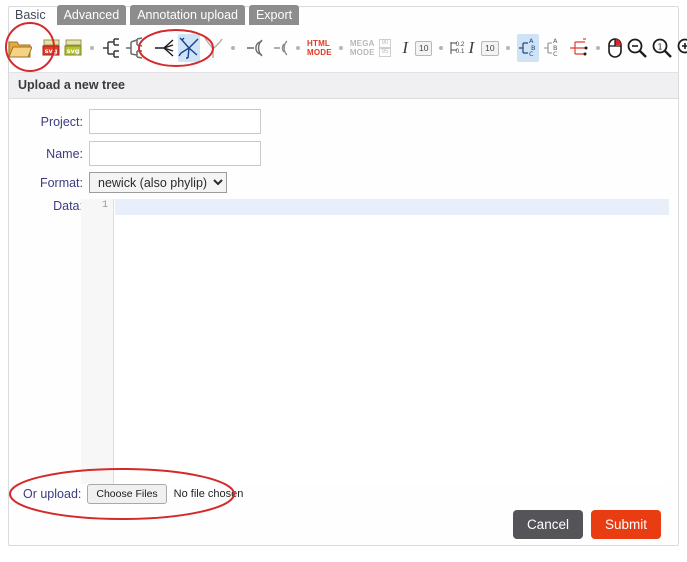 Image resolution: width=687 pixels, height=562 pixels. I want to click on tab-bar: Basic Advanced Annotation upload Export, so click(154, 16).